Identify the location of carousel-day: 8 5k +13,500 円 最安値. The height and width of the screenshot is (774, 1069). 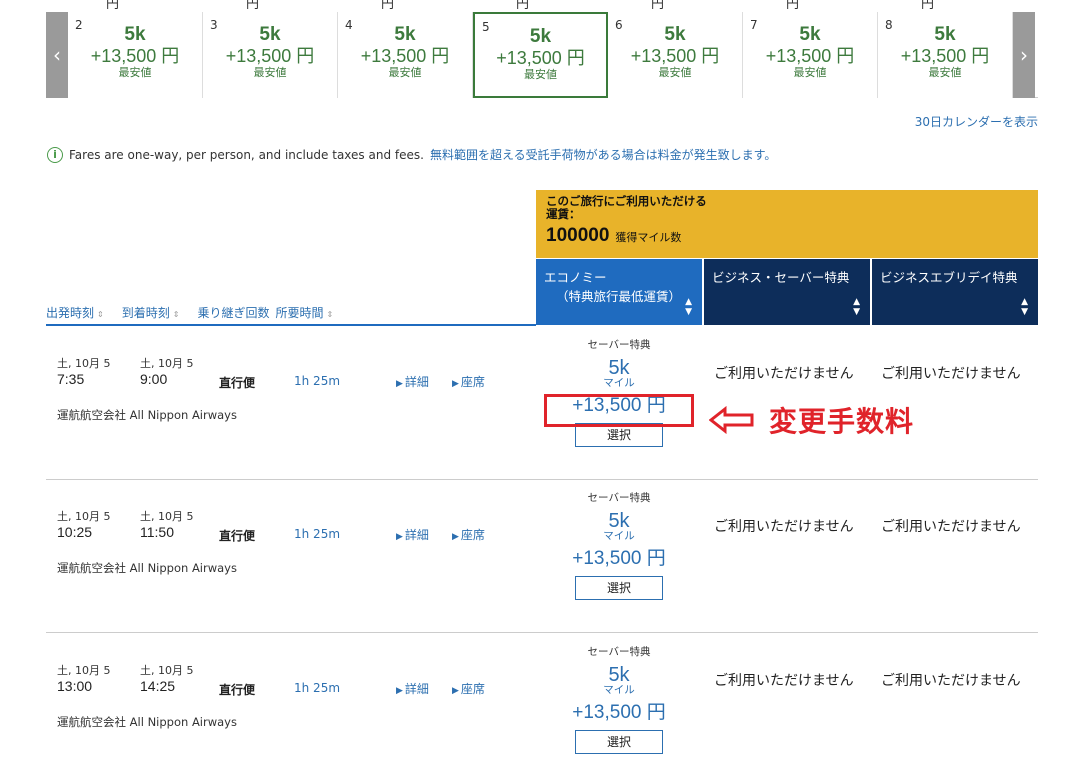
(945, 55).